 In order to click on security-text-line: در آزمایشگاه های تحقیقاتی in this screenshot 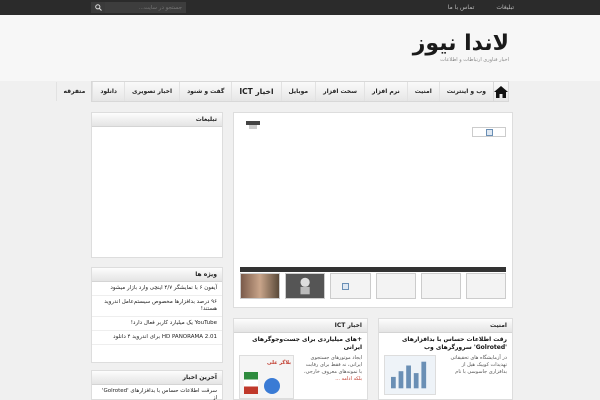, I will do `click(478, 358)`.